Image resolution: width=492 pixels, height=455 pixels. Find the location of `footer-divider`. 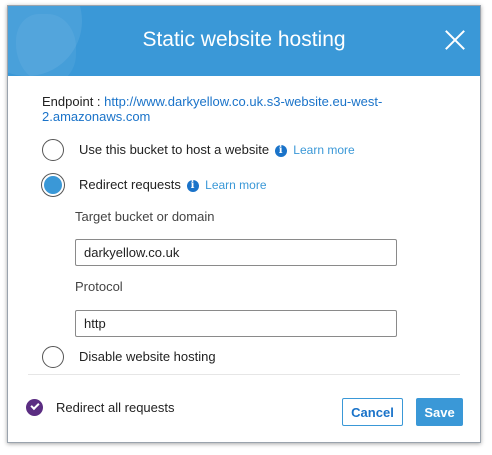

footer-divider is located at coordinates (244, 374).